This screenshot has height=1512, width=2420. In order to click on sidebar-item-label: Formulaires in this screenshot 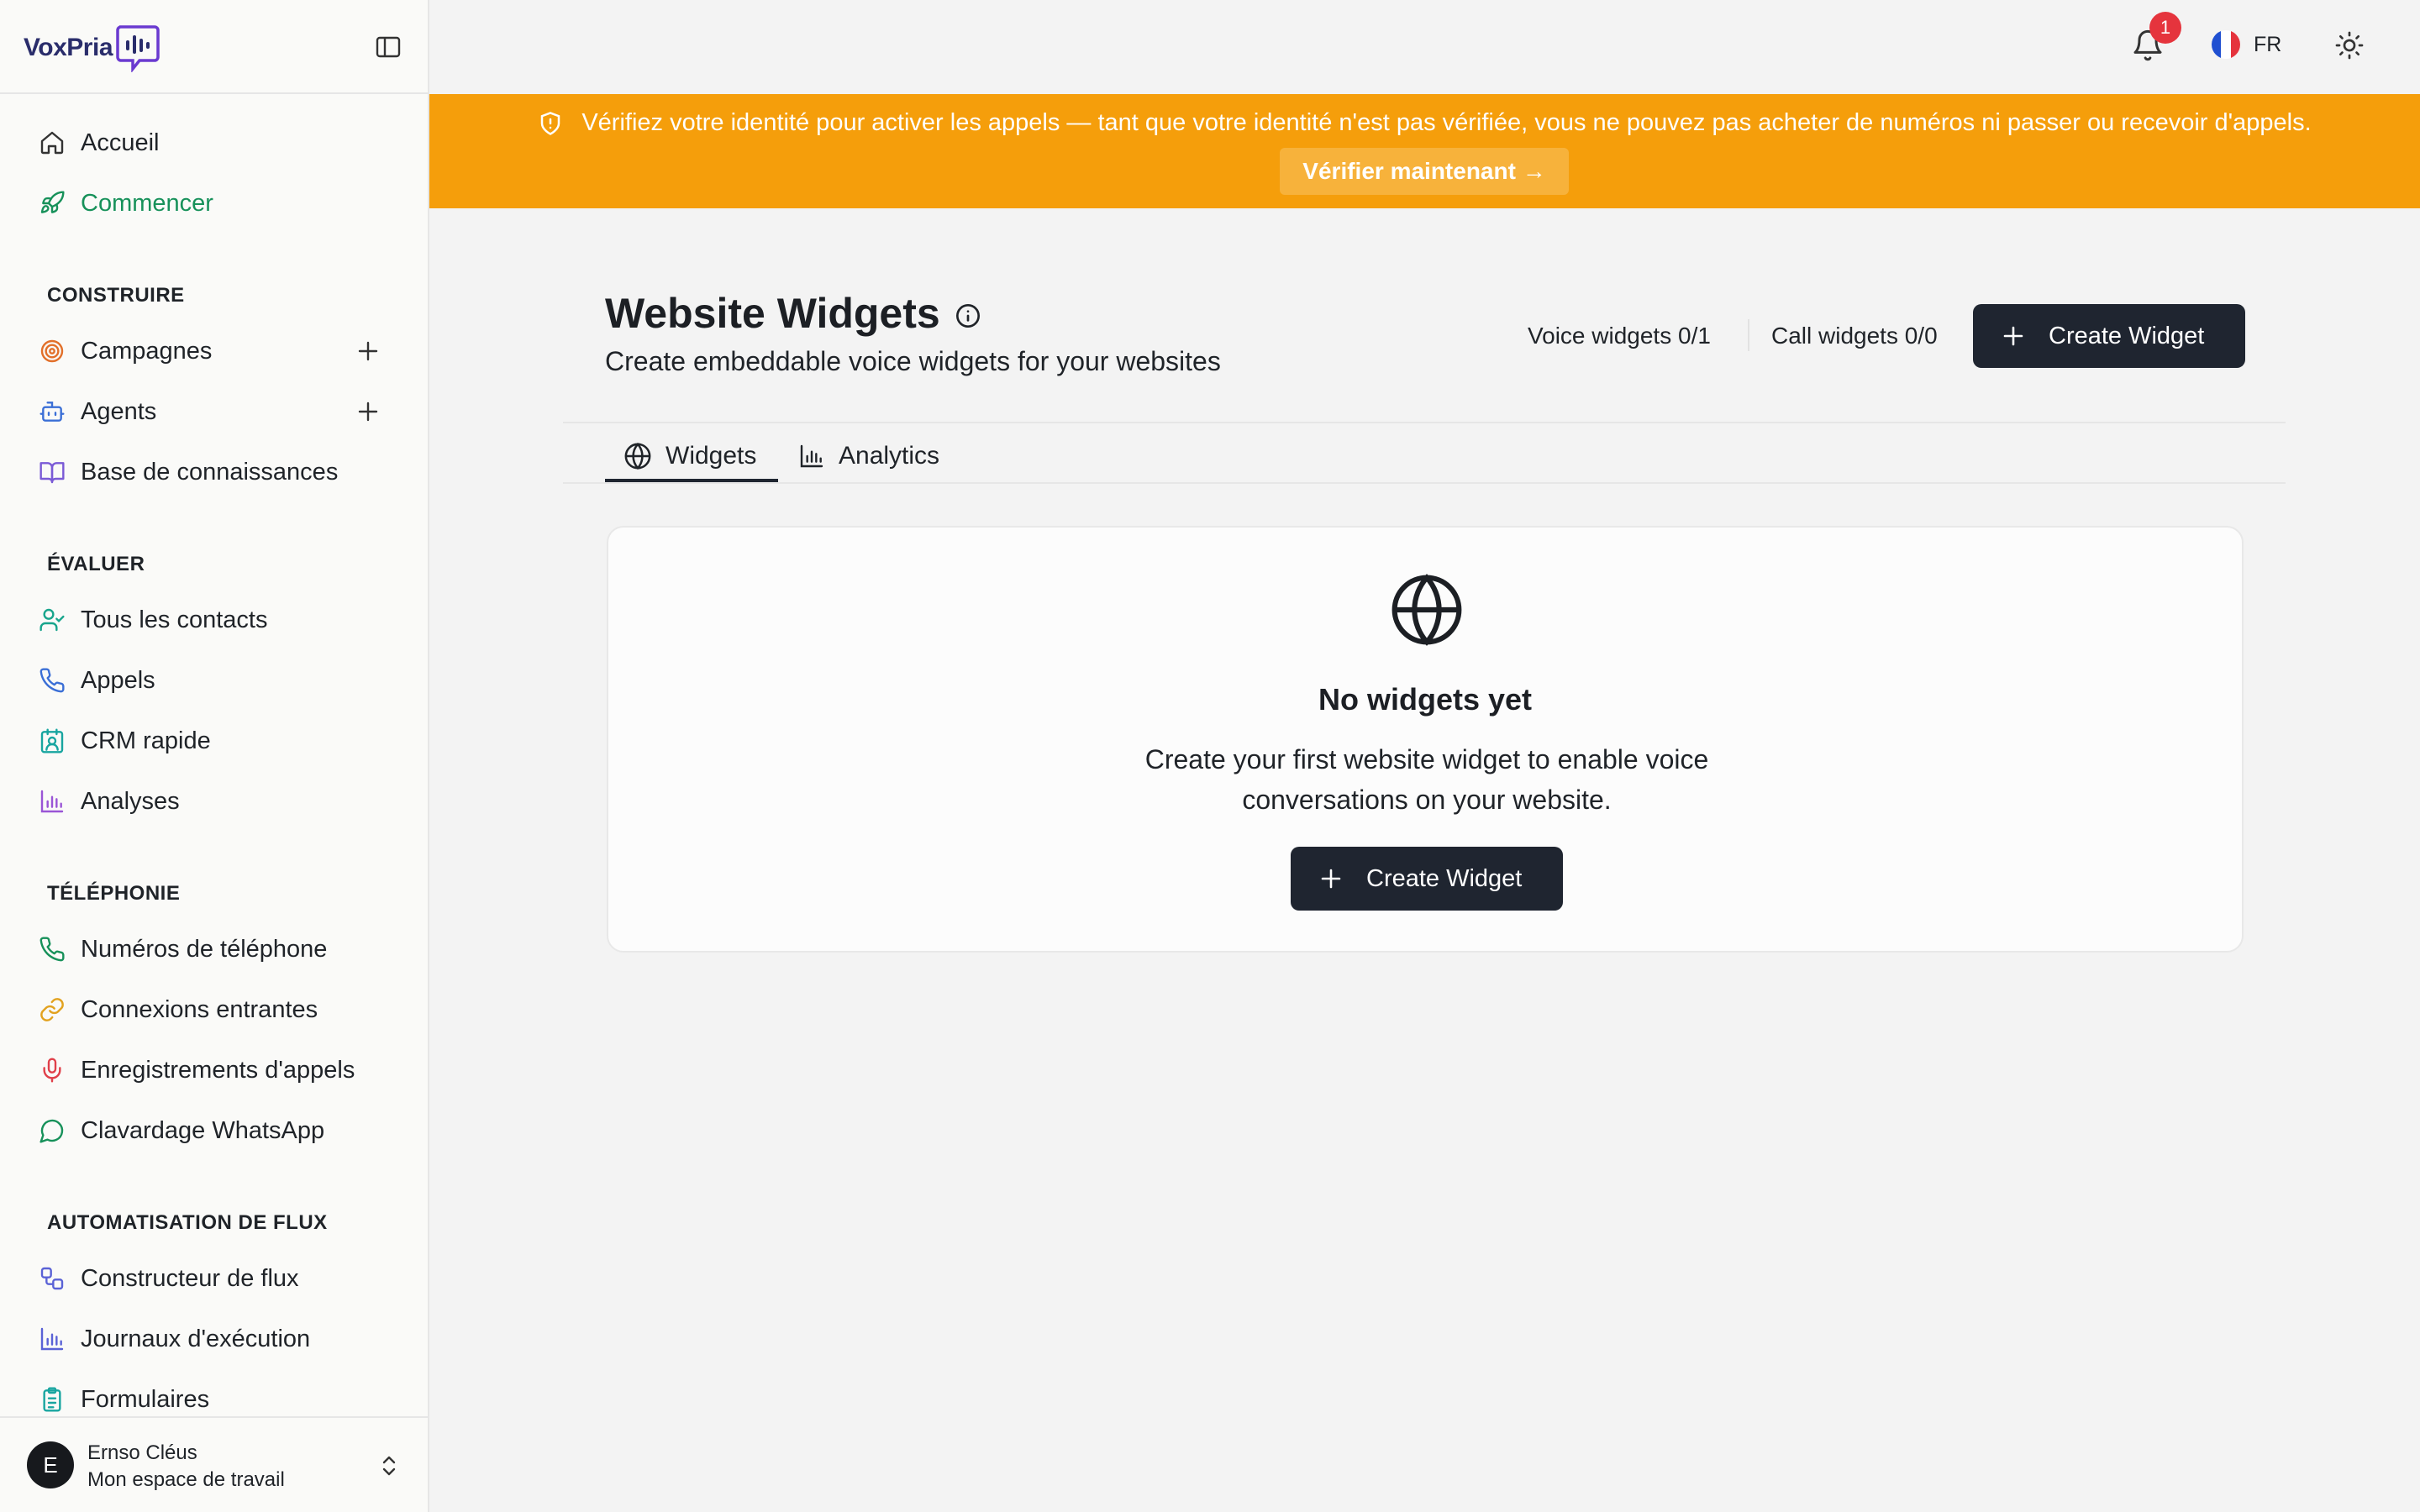, I will do `click(146, 1399)`.